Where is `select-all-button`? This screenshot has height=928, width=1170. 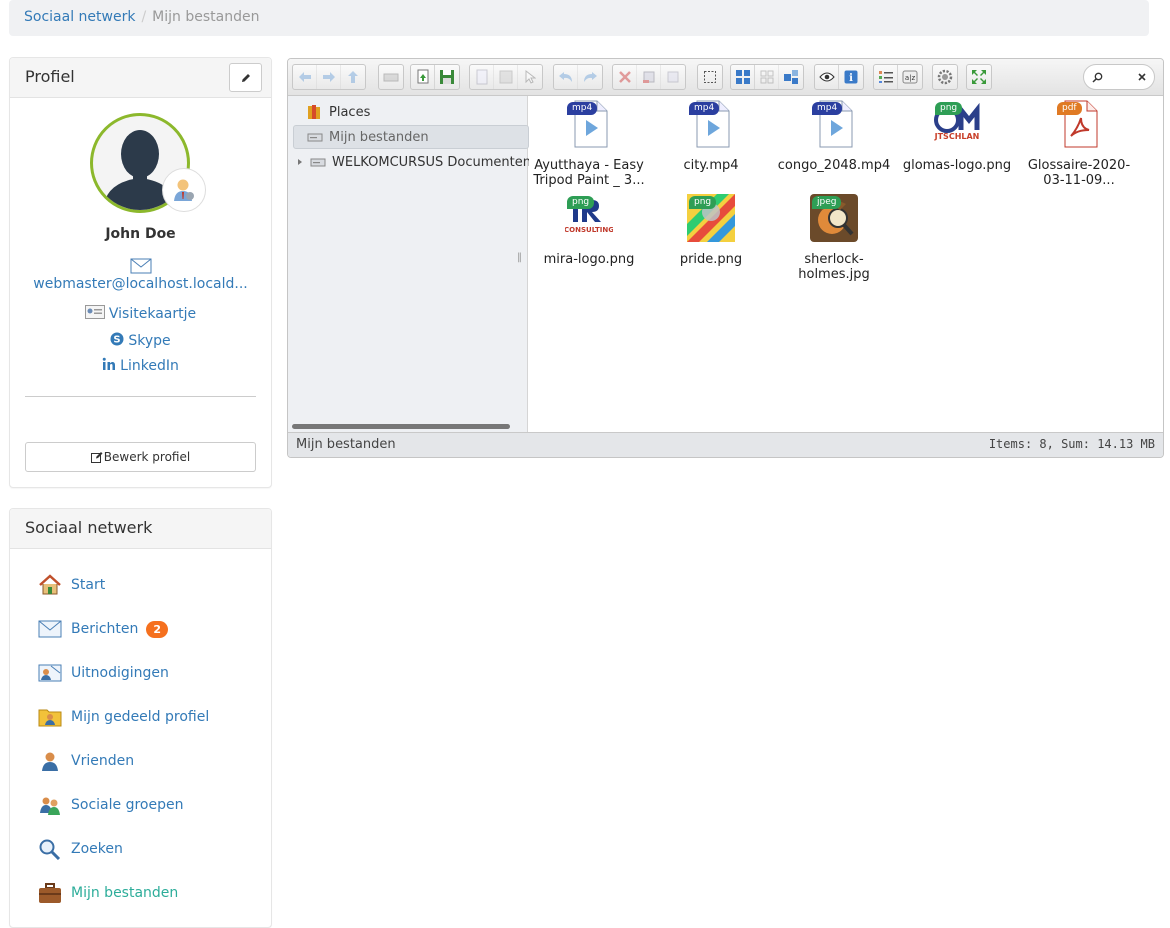 select-all-button is located at coordinates (710, 77).